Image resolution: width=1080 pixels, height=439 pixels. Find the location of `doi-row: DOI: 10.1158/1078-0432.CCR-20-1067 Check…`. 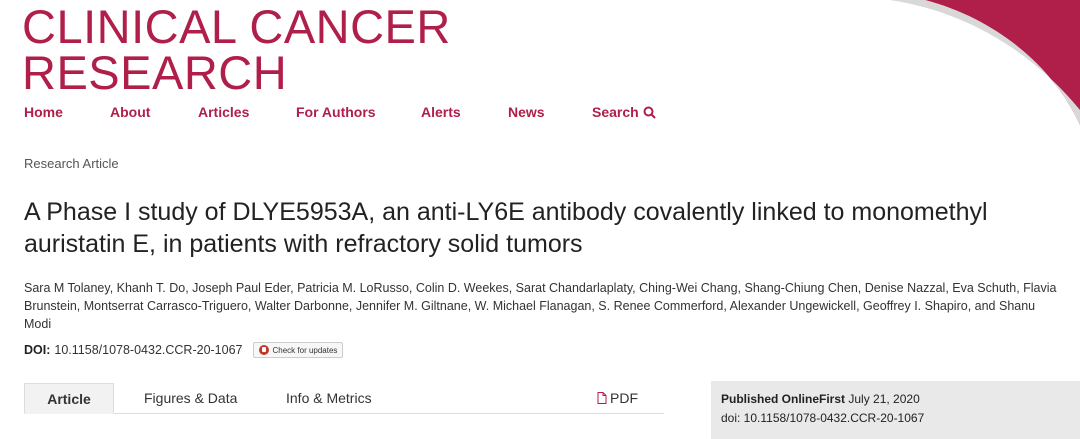

doi-row: DOI: 10.1158/1078-0432.CCR-20-1067 Check… is located at coordinates (184, 350).